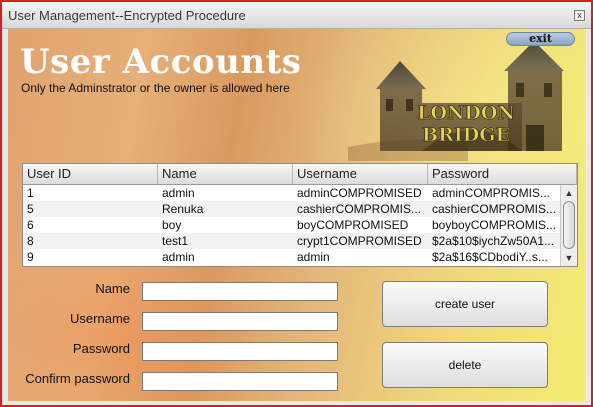  Describe the element at coordinates (30, 257) in the screenshot. I see `cell-user-id: 9` at that location.